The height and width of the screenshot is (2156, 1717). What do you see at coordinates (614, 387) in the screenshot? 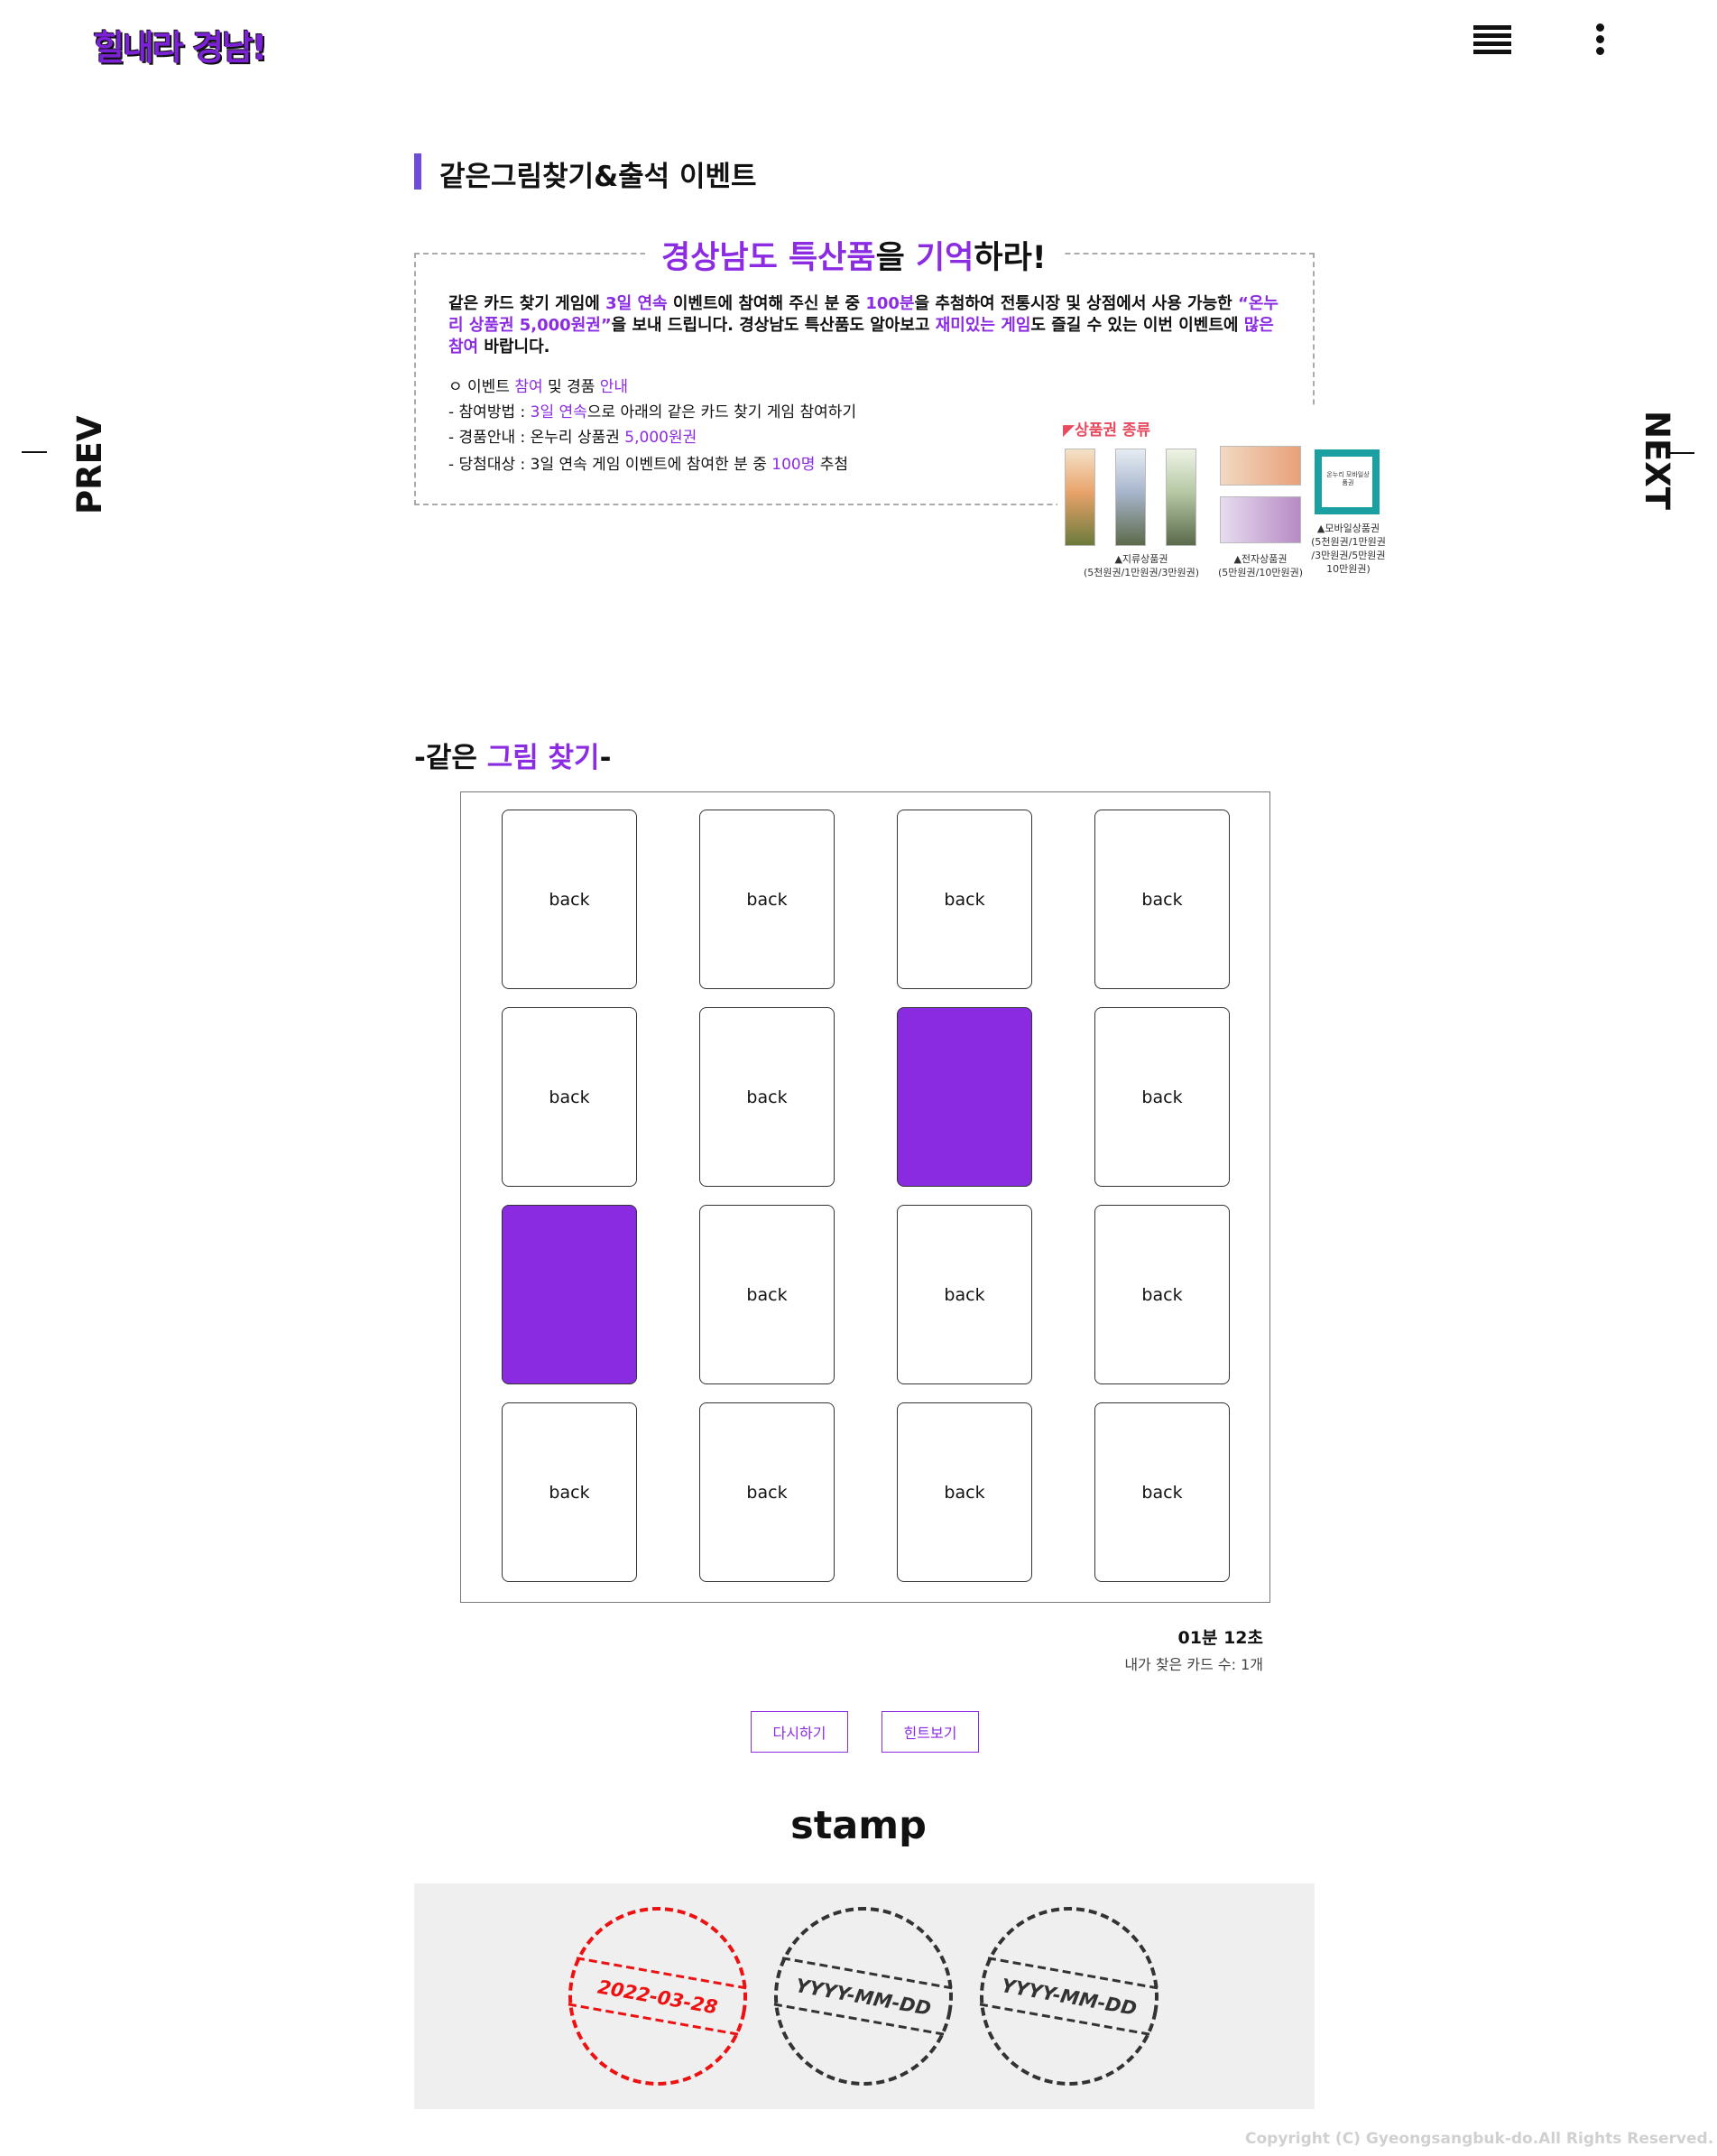
I see `info-text: 안내` at bounding box center [614, 387].